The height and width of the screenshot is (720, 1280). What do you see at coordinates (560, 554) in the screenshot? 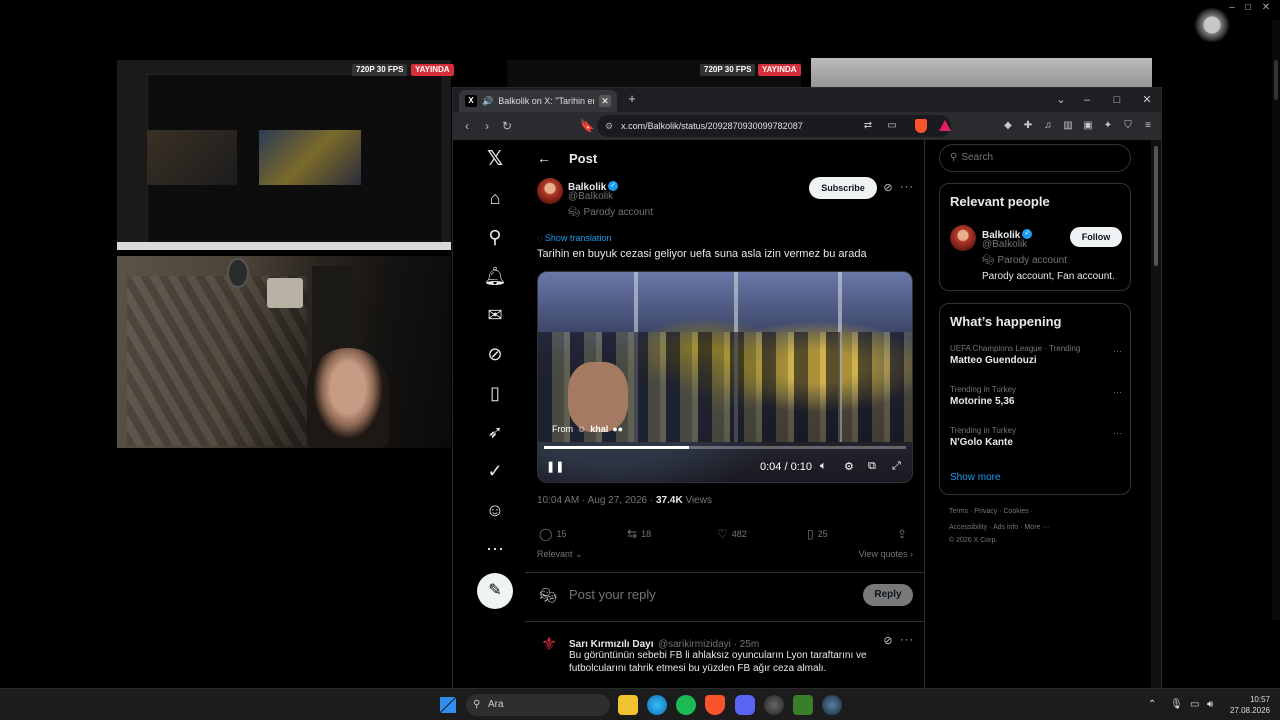
I see `sort-dropdown: Relevant ⌄` at bounding box center [560, 554].